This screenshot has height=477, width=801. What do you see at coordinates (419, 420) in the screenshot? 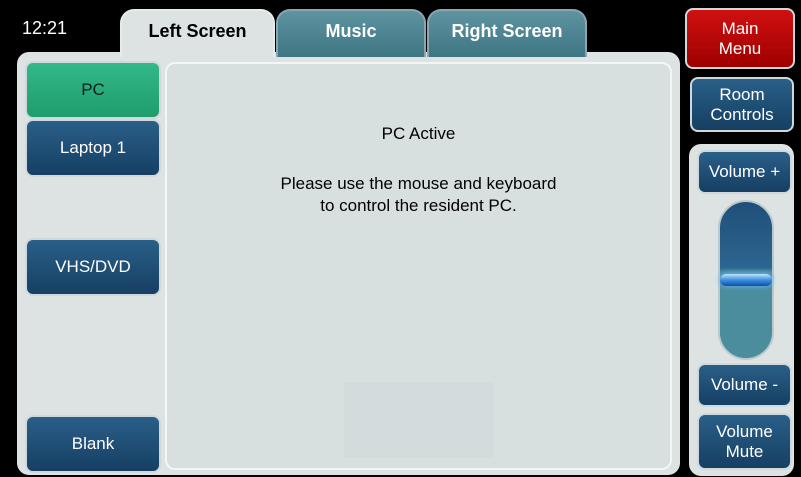
I see `preview-placeholder` at bounding box center [419, 420].